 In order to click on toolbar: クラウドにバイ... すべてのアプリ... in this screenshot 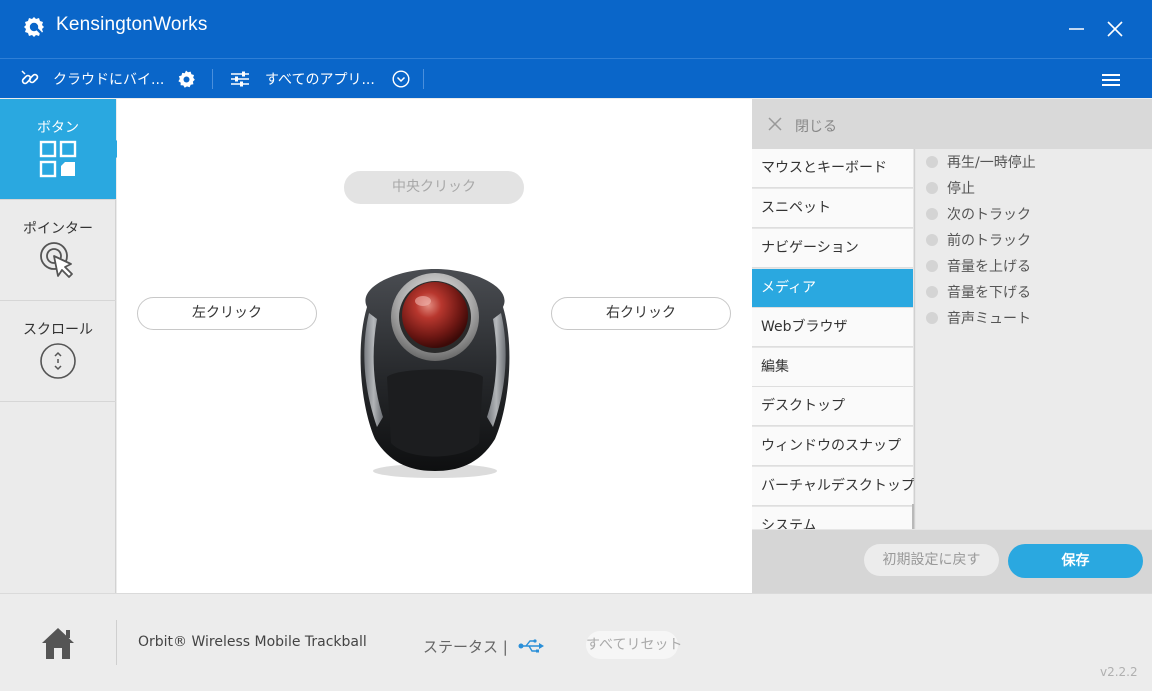, I will do `click(576, 78)`.